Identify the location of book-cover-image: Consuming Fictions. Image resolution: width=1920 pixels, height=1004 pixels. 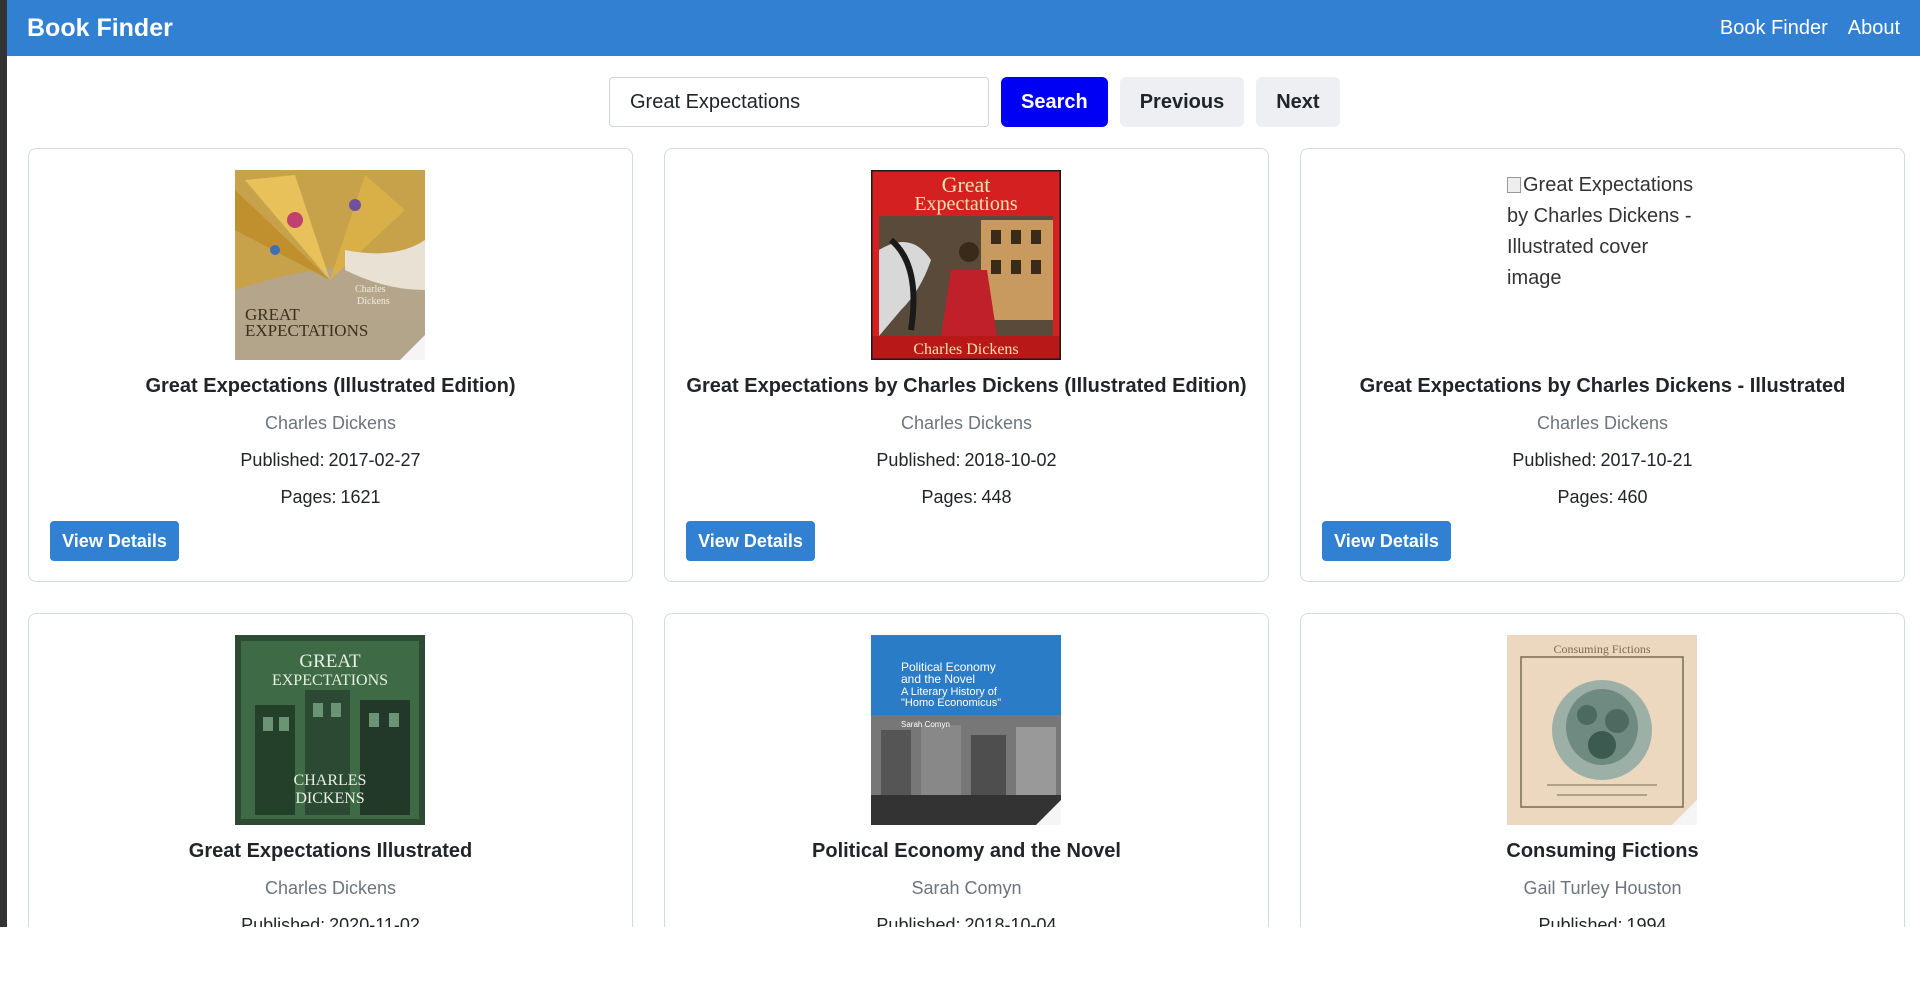
(1602, 730).